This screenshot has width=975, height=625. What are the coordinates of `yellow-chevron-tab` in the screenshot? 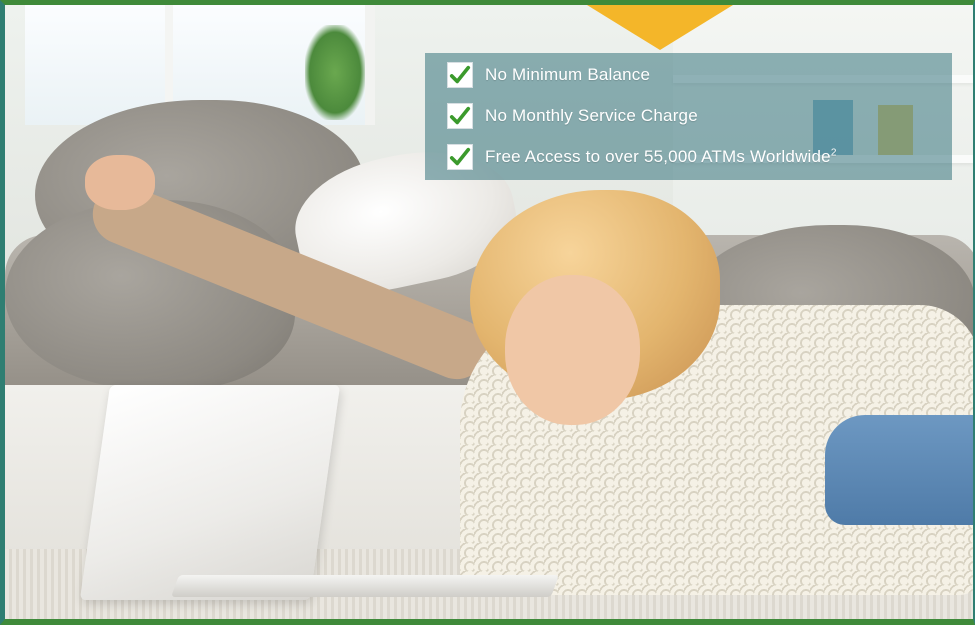 It's located at (660, 27).